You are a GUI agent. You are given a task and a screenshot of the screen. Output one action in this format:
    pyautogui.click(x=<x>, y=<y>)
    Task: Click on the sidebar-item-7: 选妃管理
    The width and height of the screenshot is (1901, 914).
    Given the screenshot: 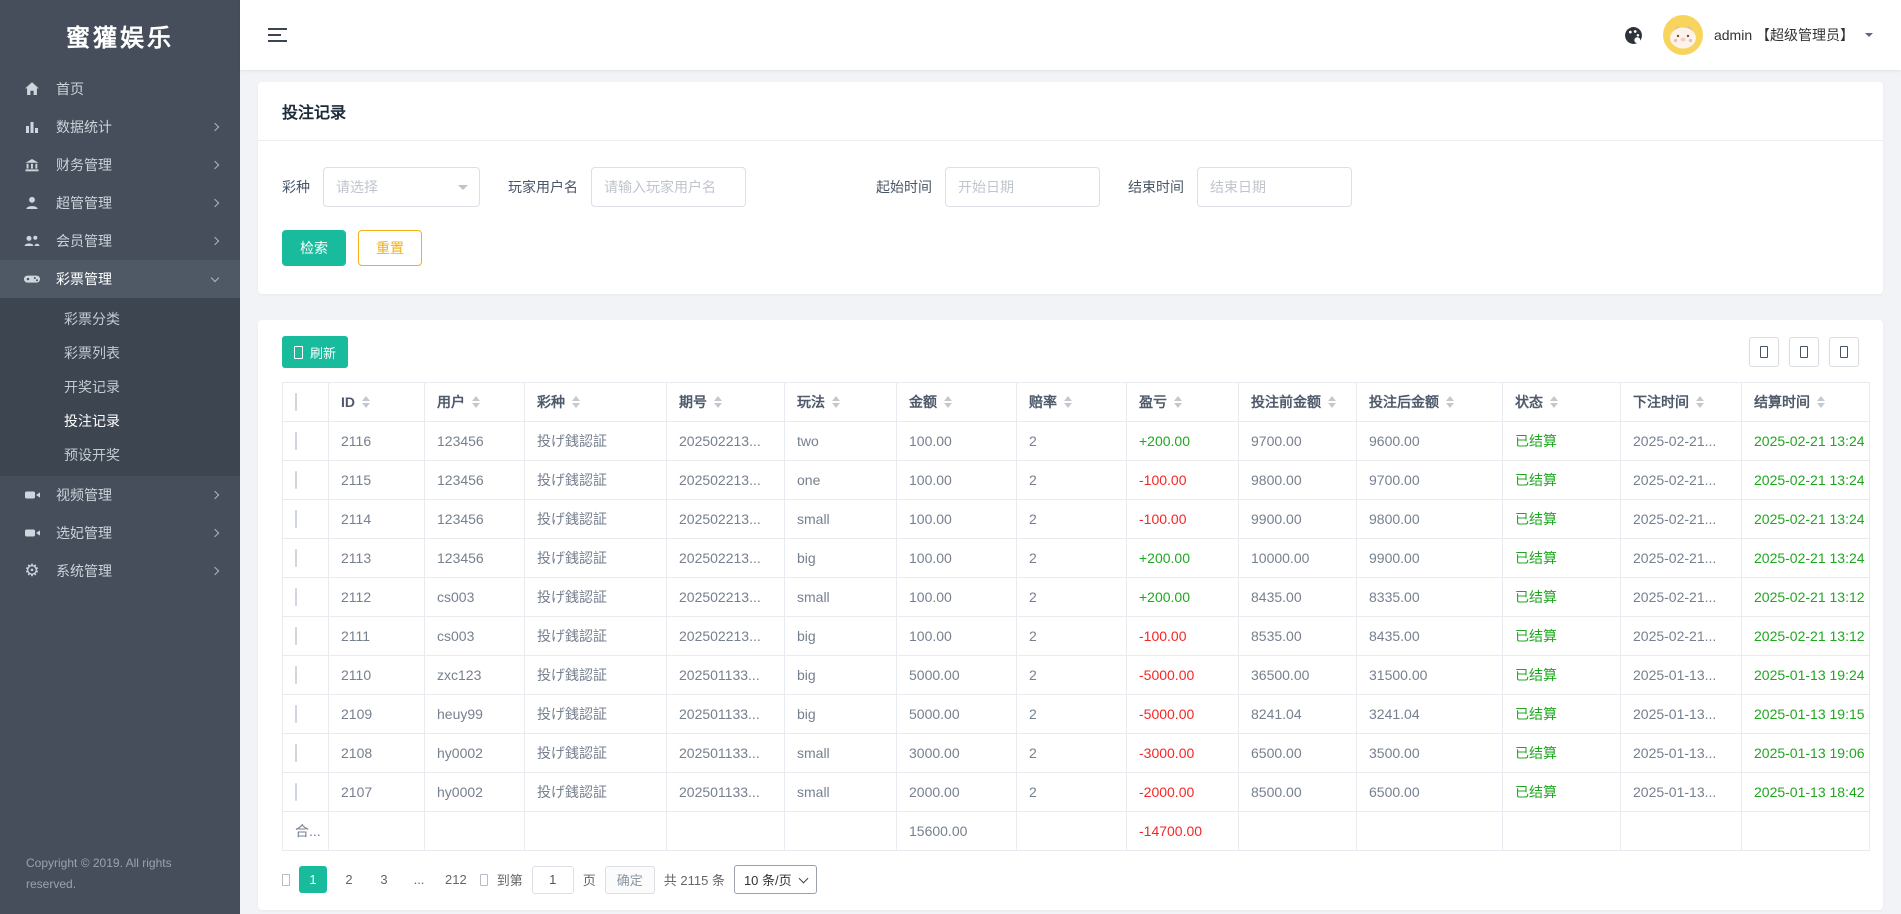 What is the action you would take?
    pyautogui.click(x=120, y=533)
    